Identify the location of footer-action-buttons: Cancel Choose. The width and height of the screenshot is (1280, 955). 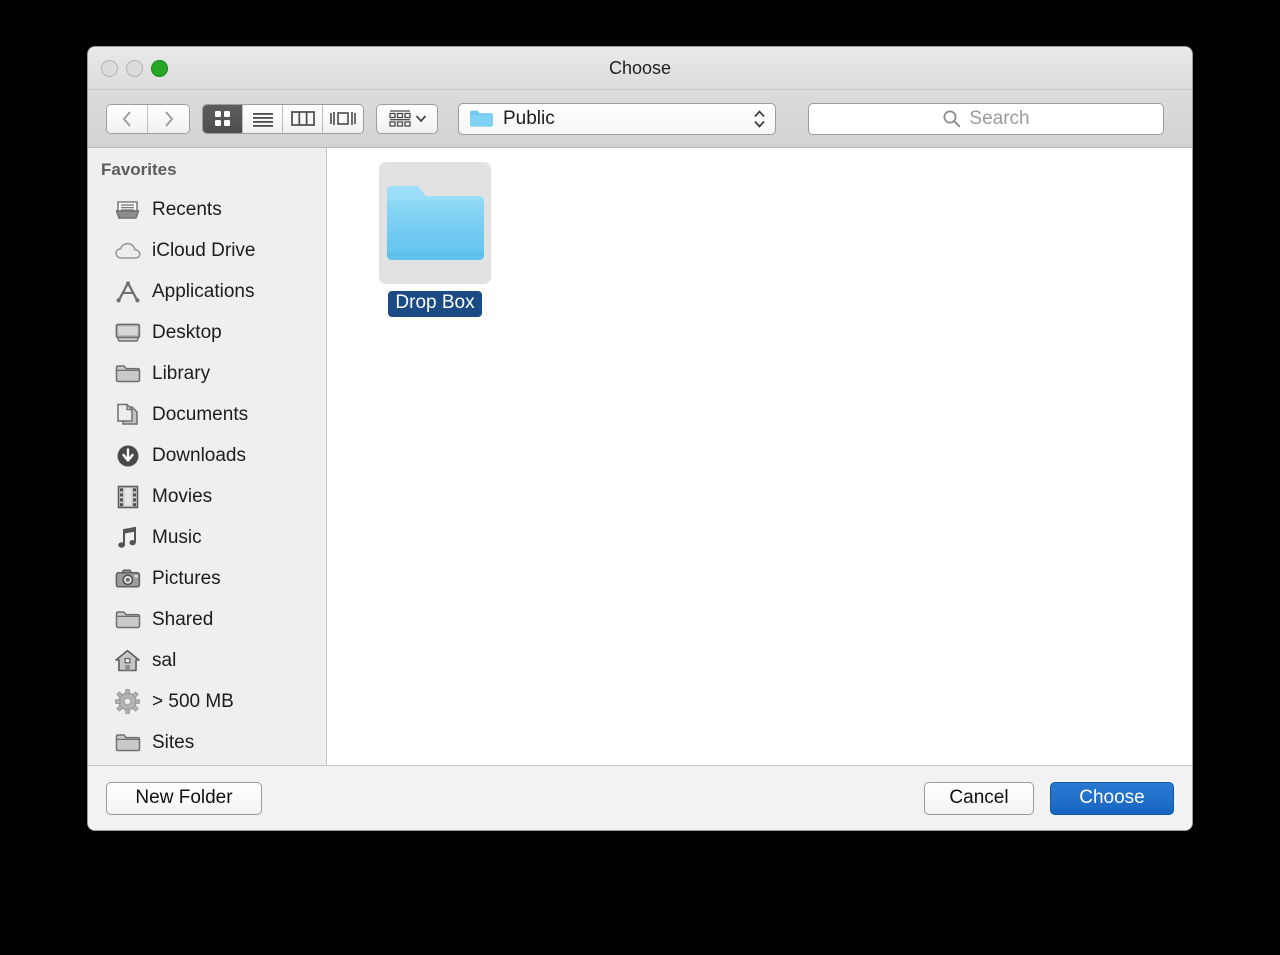
(1049, 798).